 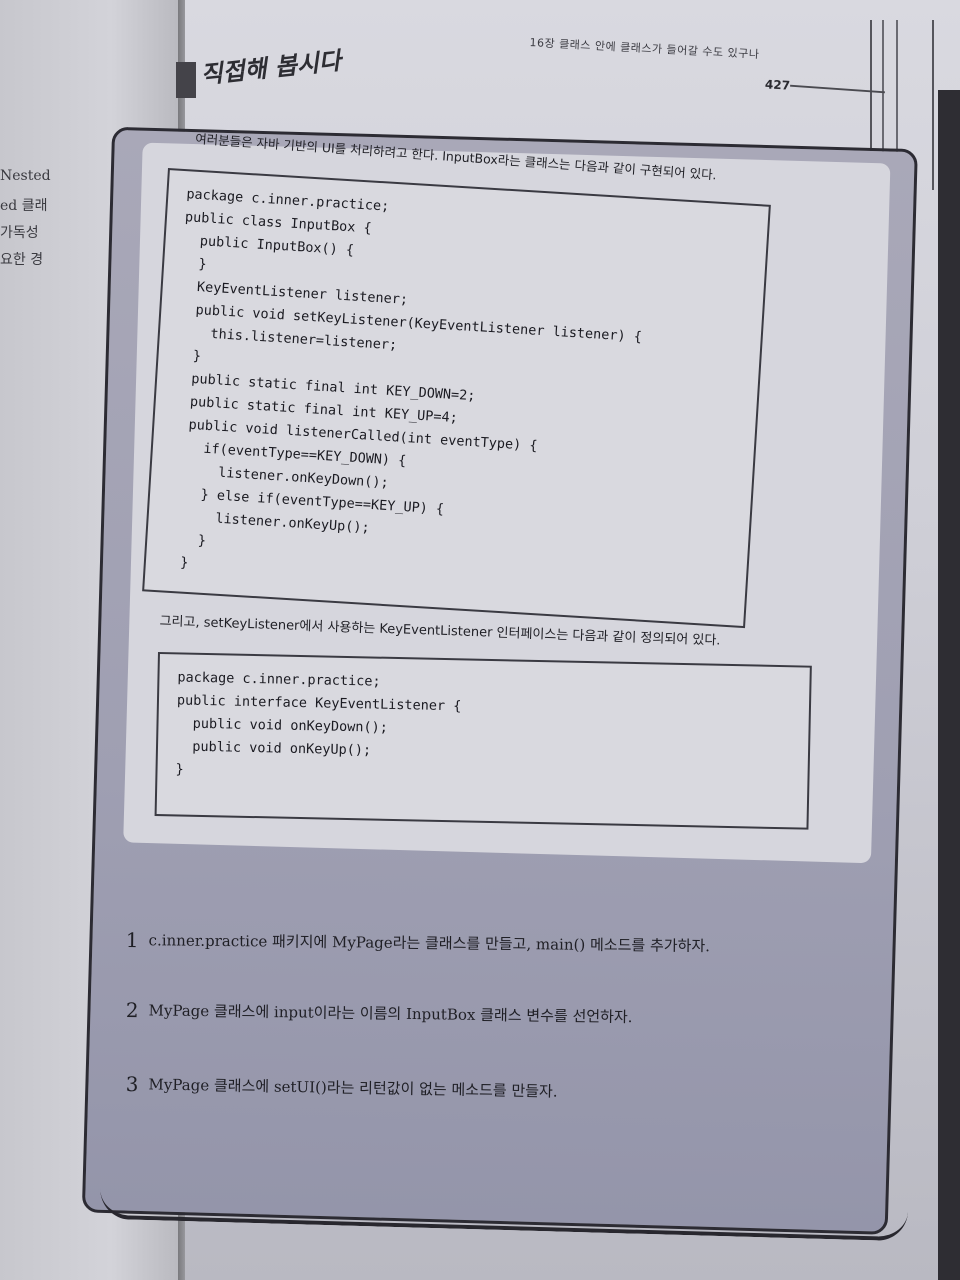 I want to click on task-text: MyPage 클래스에 setUI()라는 리턴값이 없는 메소드를 만들자., so click(x=353, y=1088).